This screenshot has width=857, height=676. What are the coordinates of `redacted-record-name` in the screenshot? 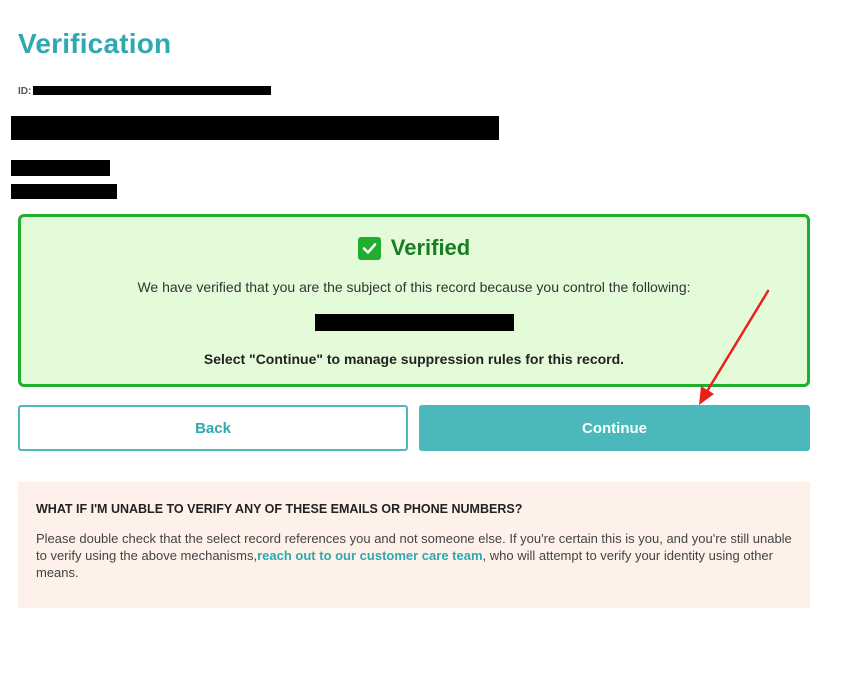 It's located at (255, 128).